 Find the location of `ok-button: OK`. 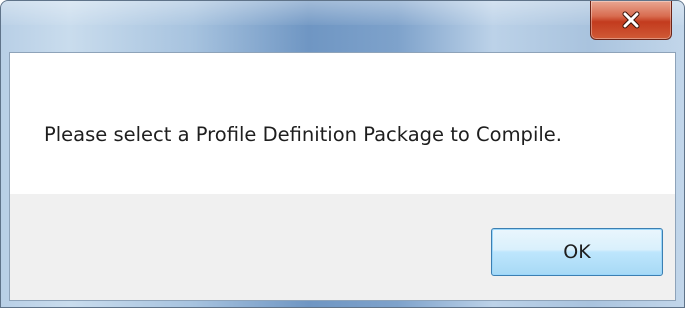

ok-button: OK is located at coordinates (577, 252).